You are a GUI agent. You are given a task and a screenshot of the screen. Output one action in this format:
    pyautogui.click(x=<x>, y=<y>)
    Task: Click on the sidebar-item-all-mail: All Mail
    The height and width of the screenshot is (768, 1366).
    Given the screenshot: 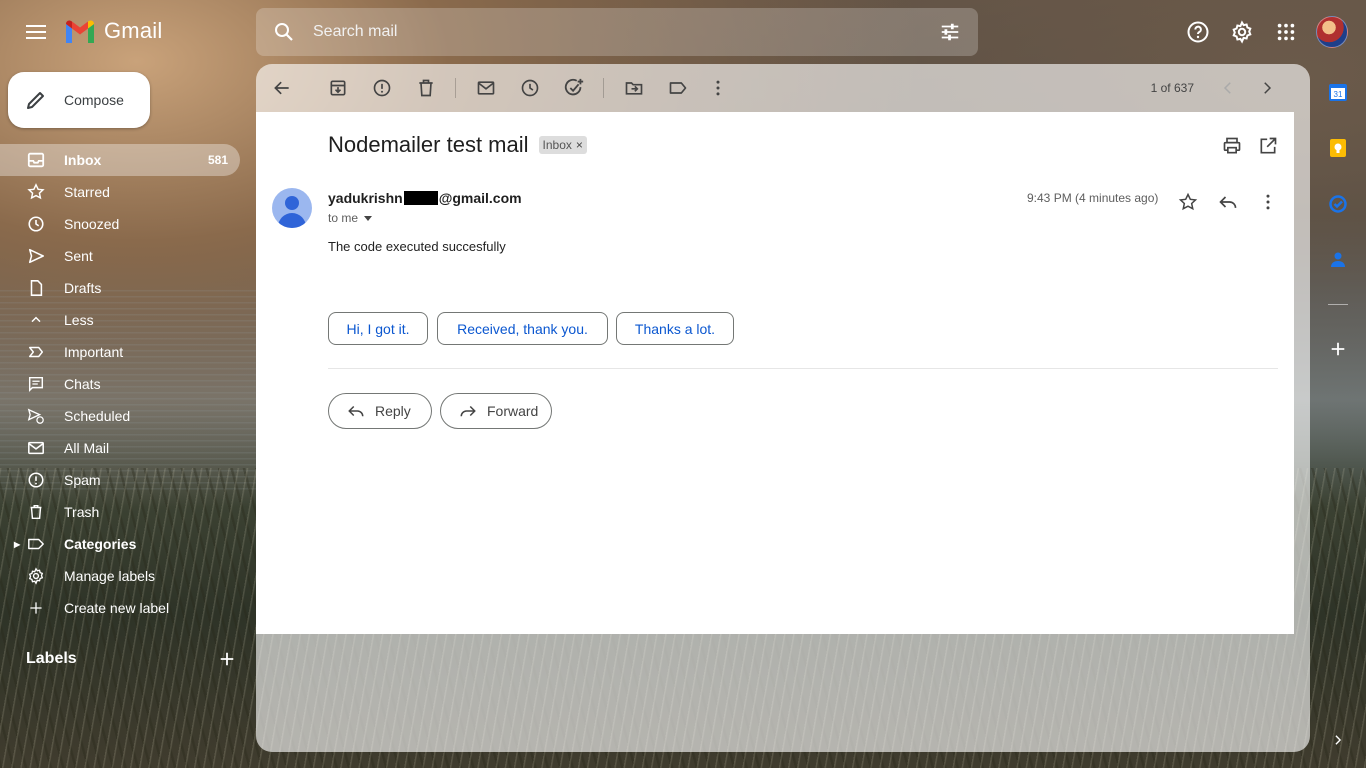 What is the action you would take?
    pyautogui.click(x=120, y=448)
    